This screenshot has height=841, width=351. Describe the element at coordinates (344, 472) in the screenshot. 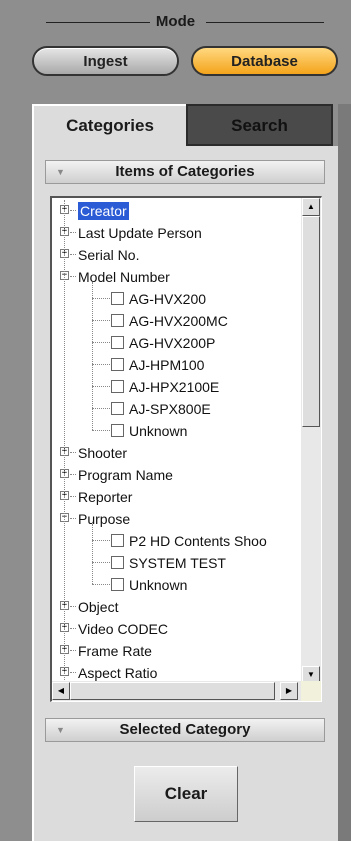

I see `panel-edge` at that location.